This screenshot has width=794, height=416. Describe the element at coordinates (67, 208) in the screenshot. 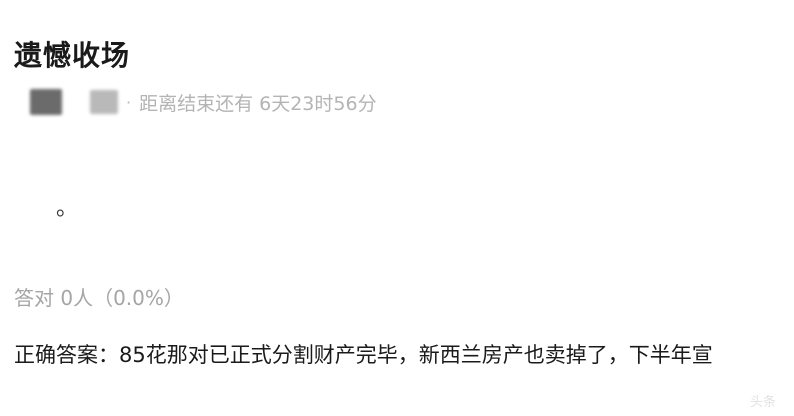

I see `option-placeholder: 。` at that location.